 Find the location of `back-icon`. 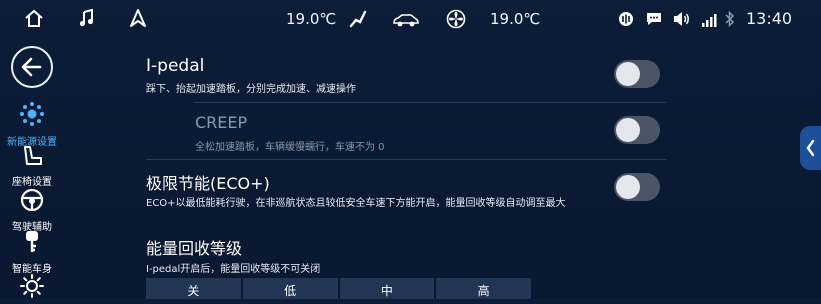

back-icon is located at coordinates (31, 67).